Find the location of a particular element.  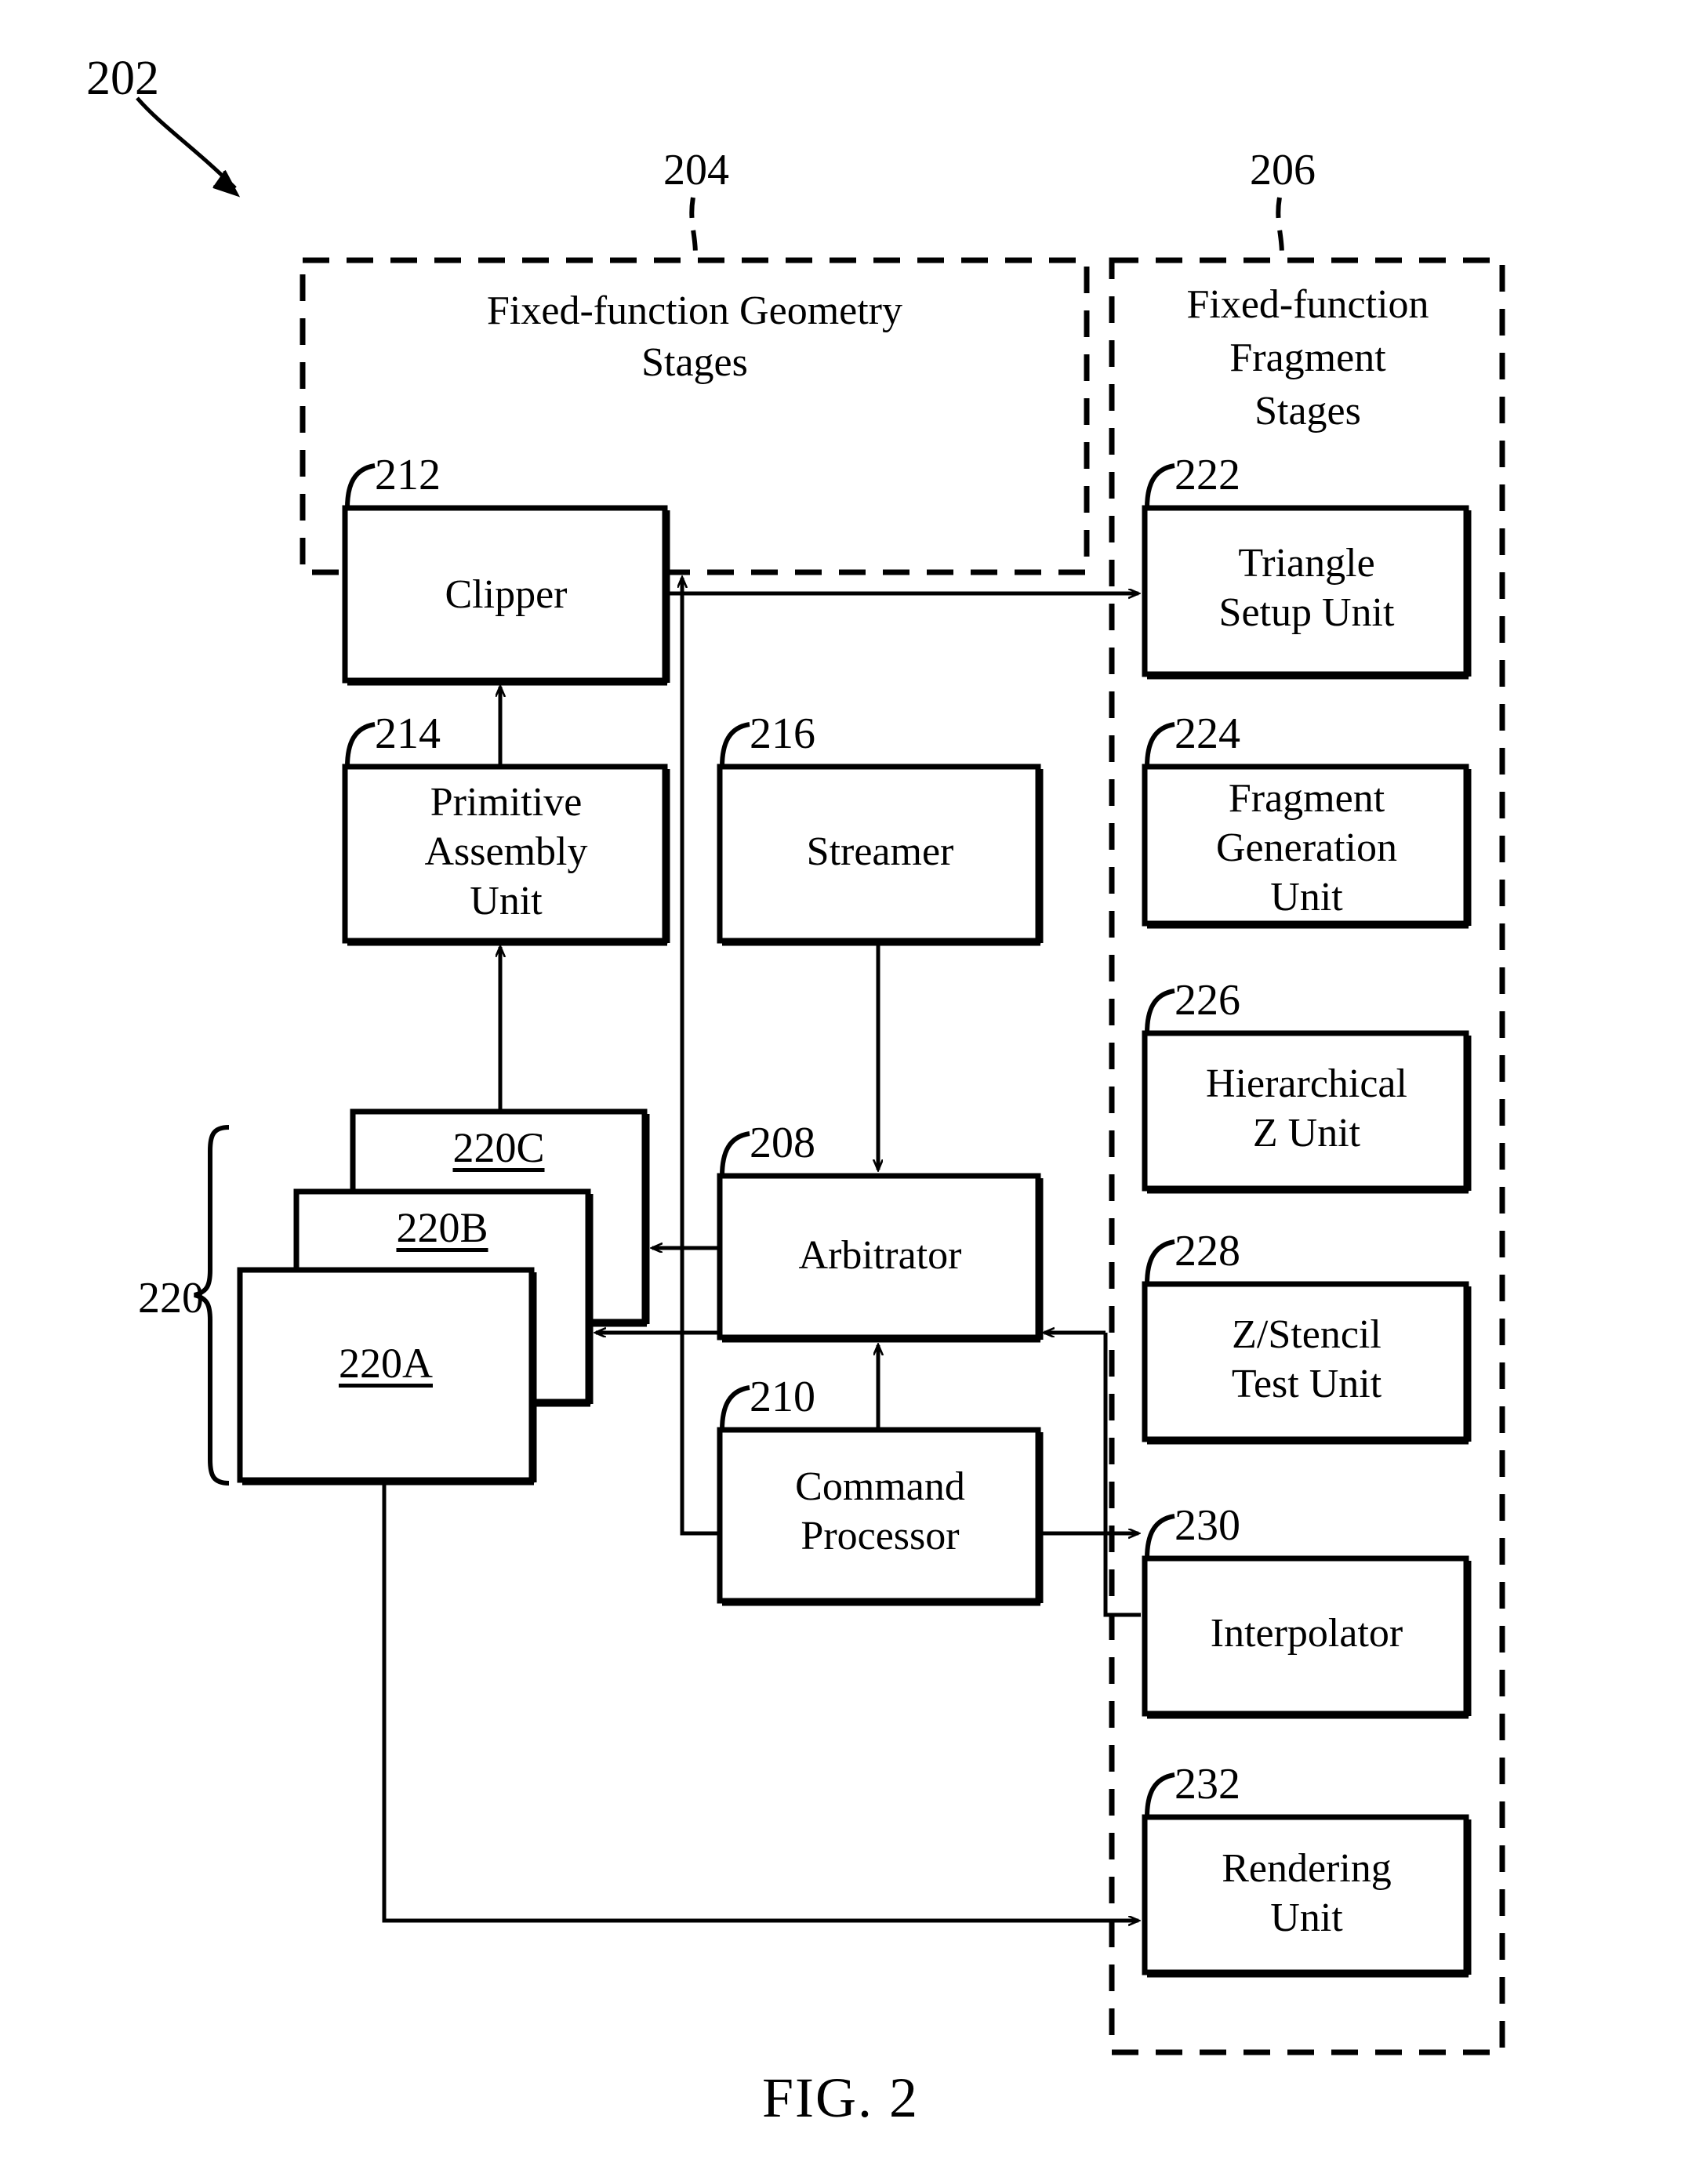

block-label-streamer: Streamer is located at coordinates (880, 851).